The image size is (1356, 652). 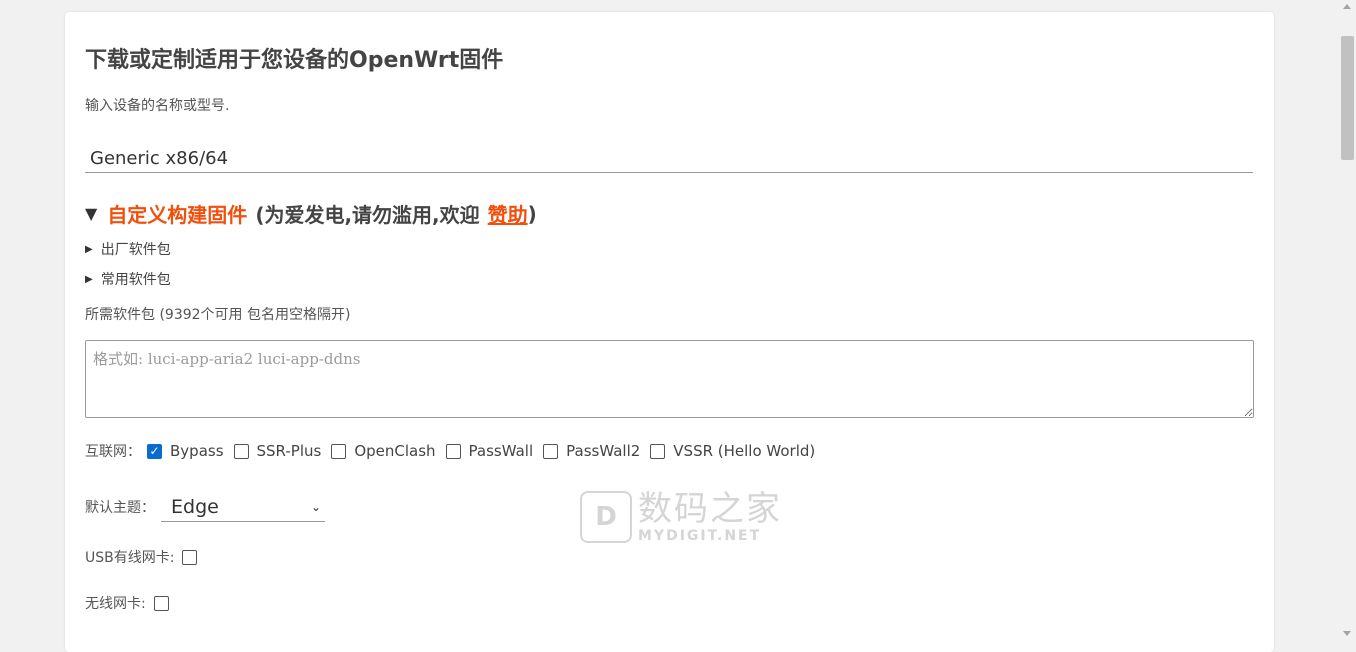 I want to click on custom-build-toggle: ▼ 自定义构建固件 (为爱发电,请勿滥用,欢迎 赞助 ), so click(x=311, y=213).